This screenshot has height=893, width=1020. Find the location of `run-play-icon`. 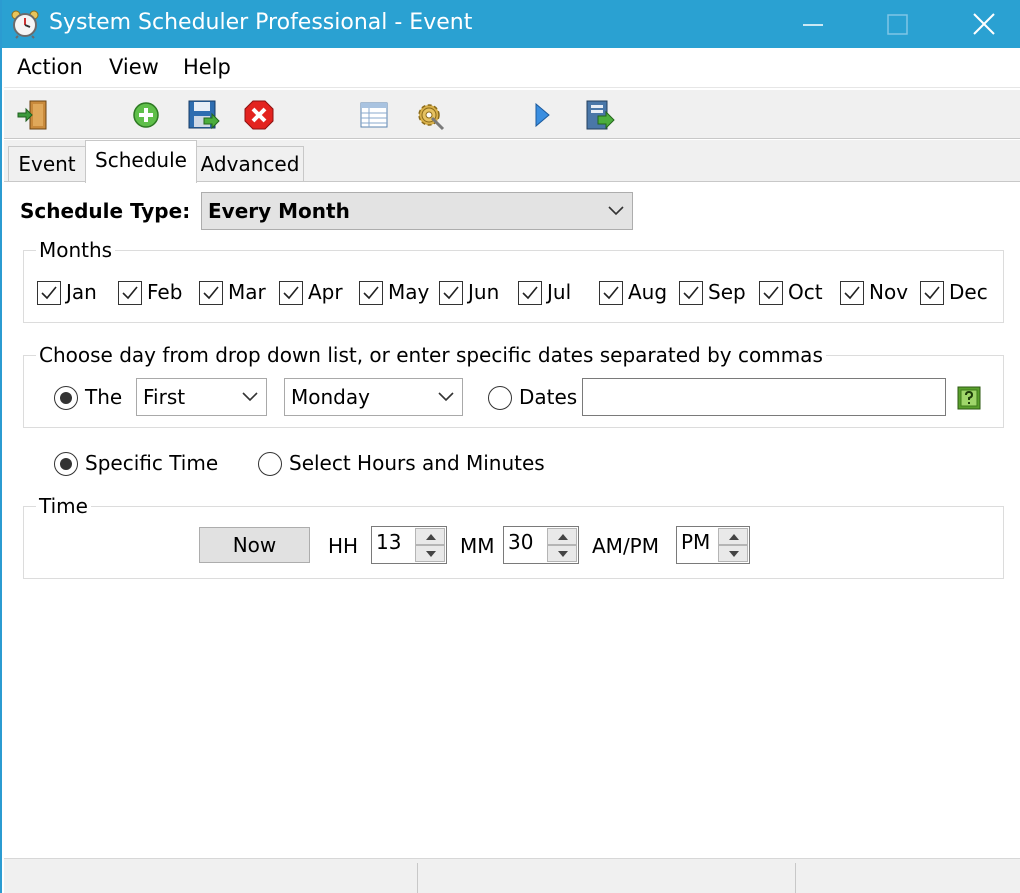

run-play-icon is located at coordinates (542, 115).